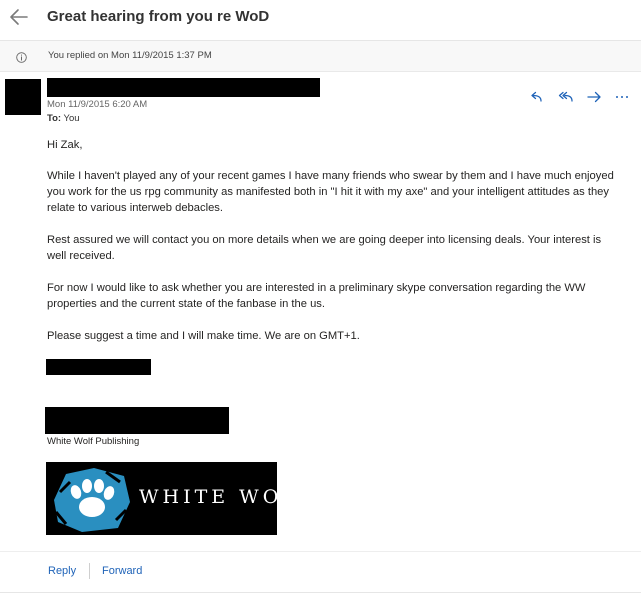 Image resolution: width=641 pixels, height=594 pixels. I want to click on signature-title-redacted, so click(137, 420).